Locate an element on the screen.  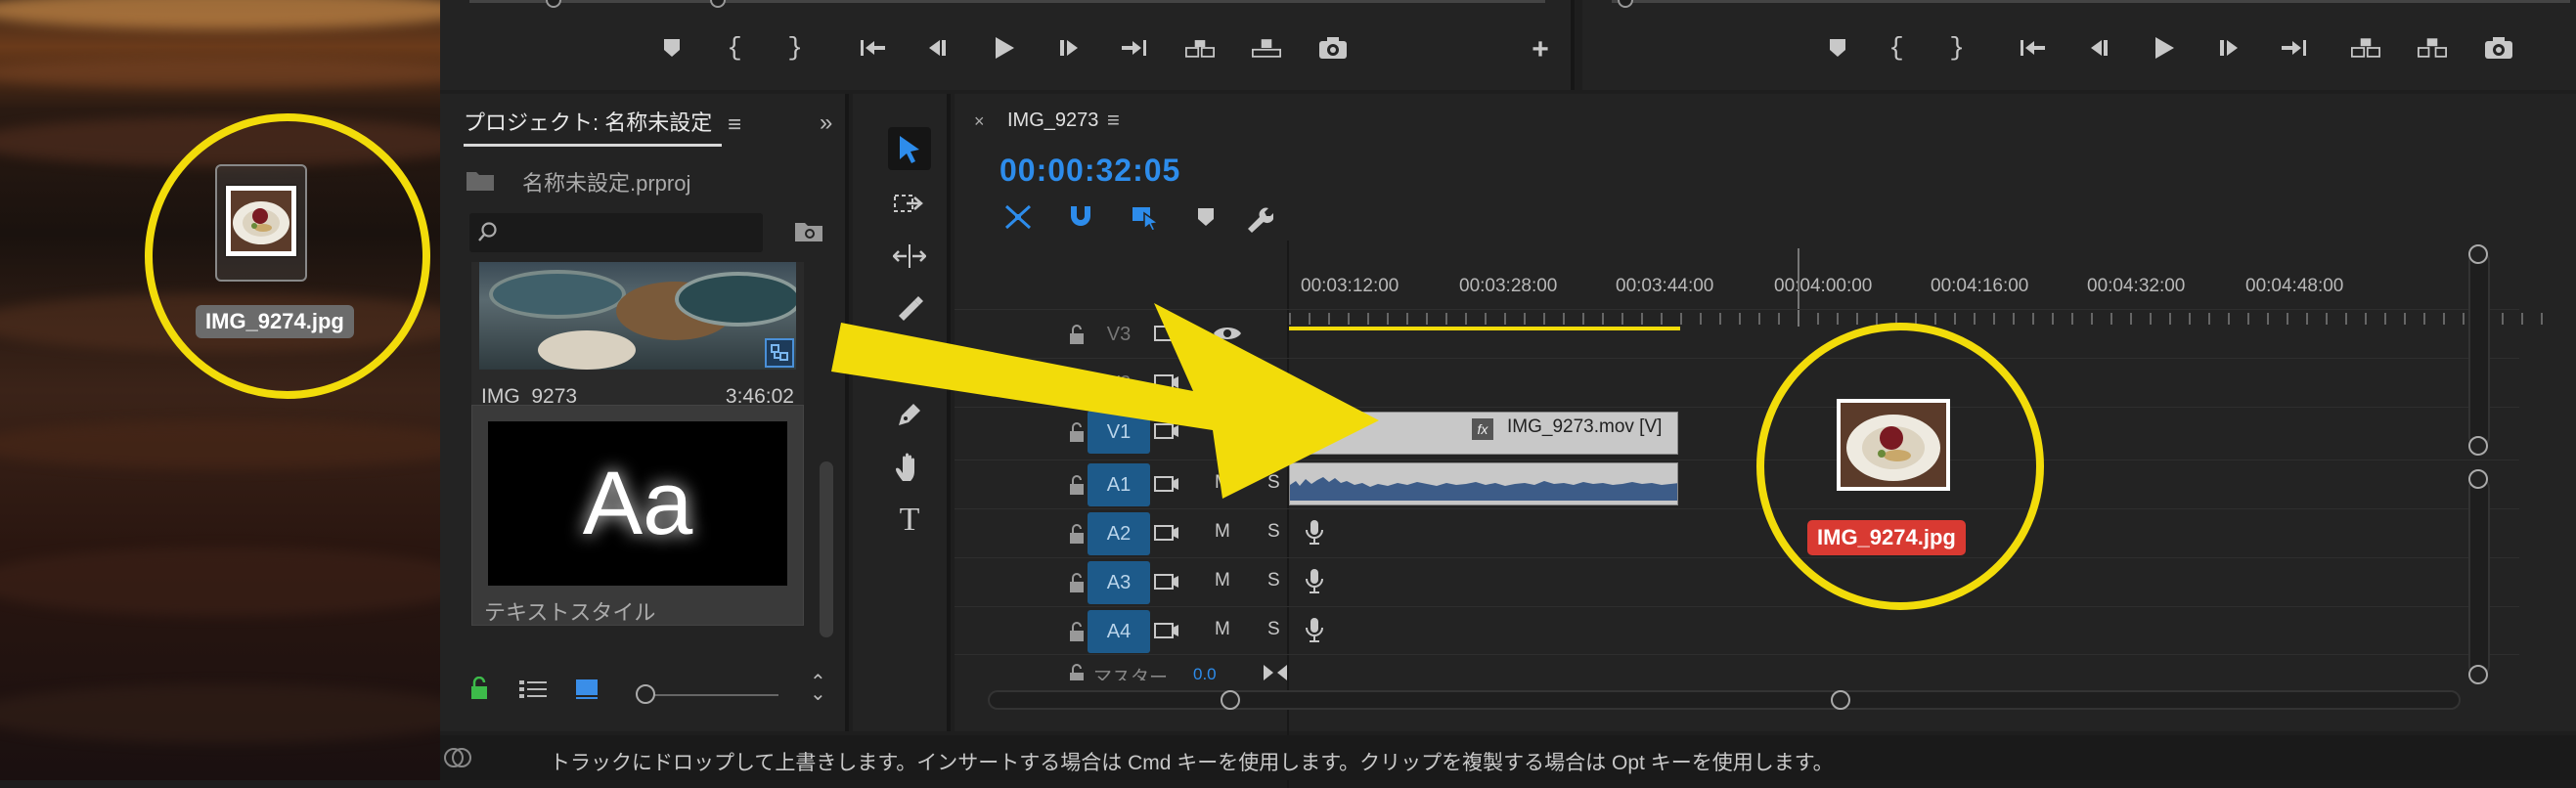
program-scrubber-track is located at coordinates (2091, 1).